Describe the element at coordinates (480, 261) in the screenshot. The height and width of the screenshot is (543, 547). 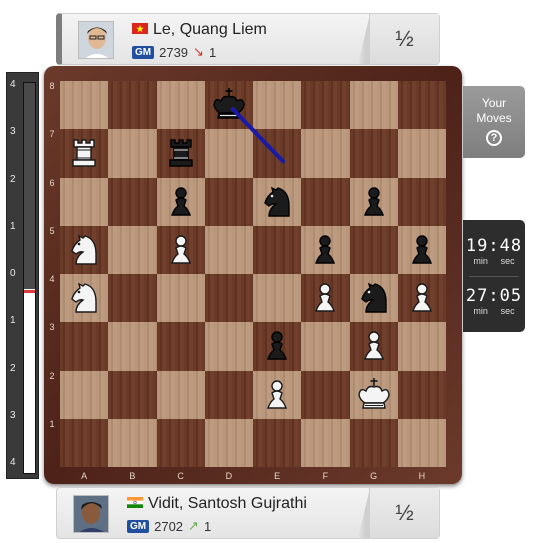
I see `top-clock-unit-min: min` at that location.